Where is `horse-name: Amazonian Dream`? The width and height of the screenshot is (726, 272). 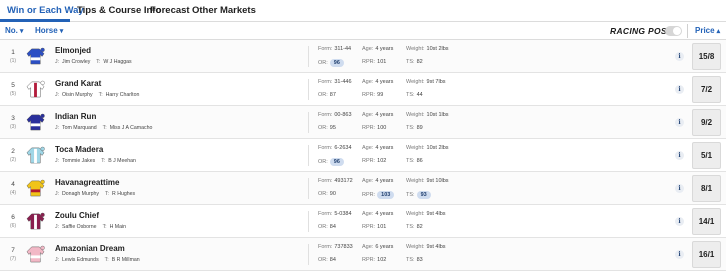 horse-name: Amazonian Dream is located at coordinates (90, 248).